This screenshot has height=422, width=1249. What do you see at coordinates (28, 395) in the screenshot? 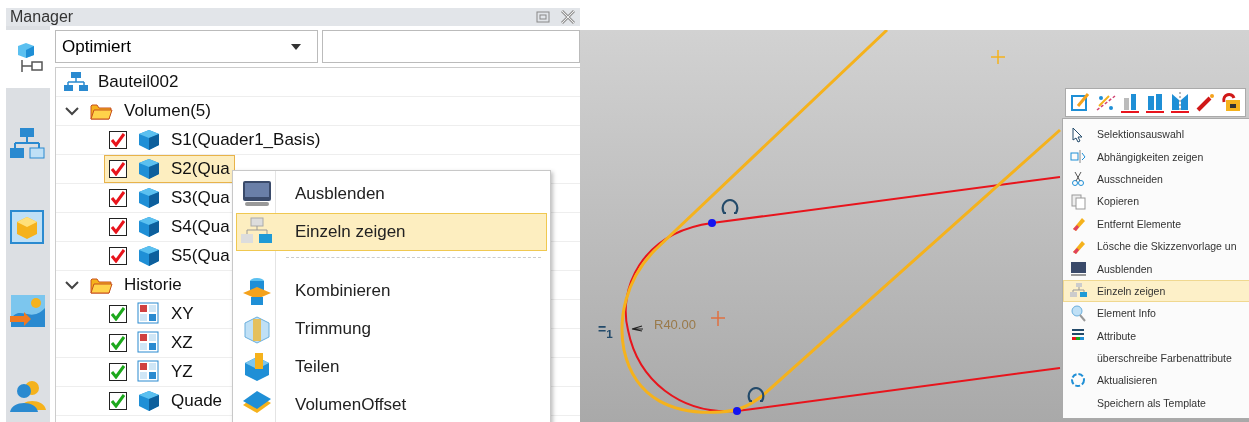
I see `users-icon` at bounding box center [28, 395].